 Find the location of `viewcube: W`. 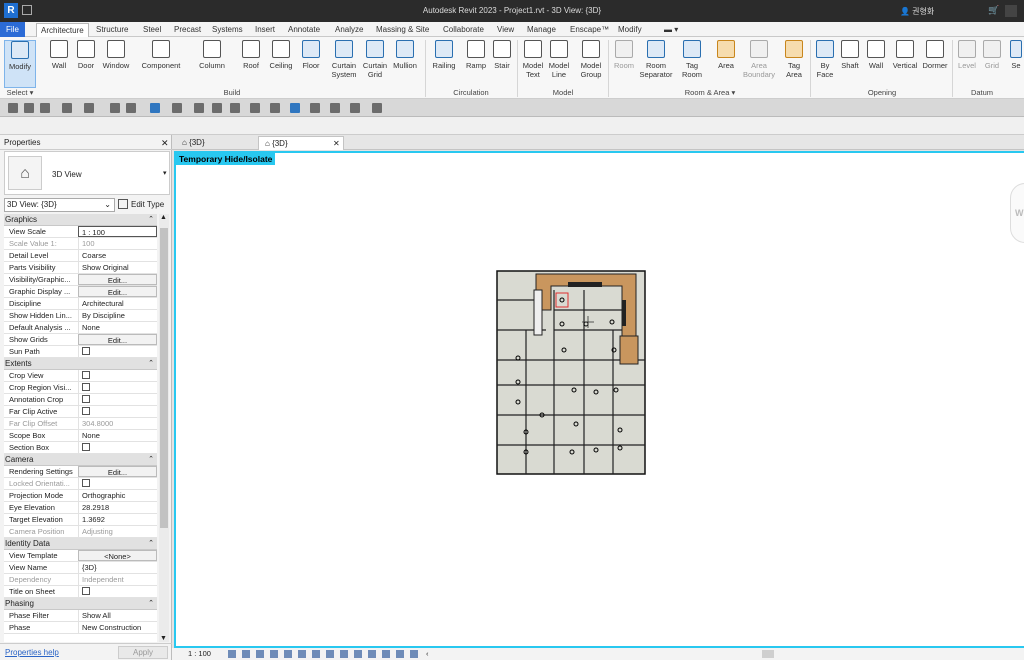

viewcube: W is located at coordinates (1017, 213).